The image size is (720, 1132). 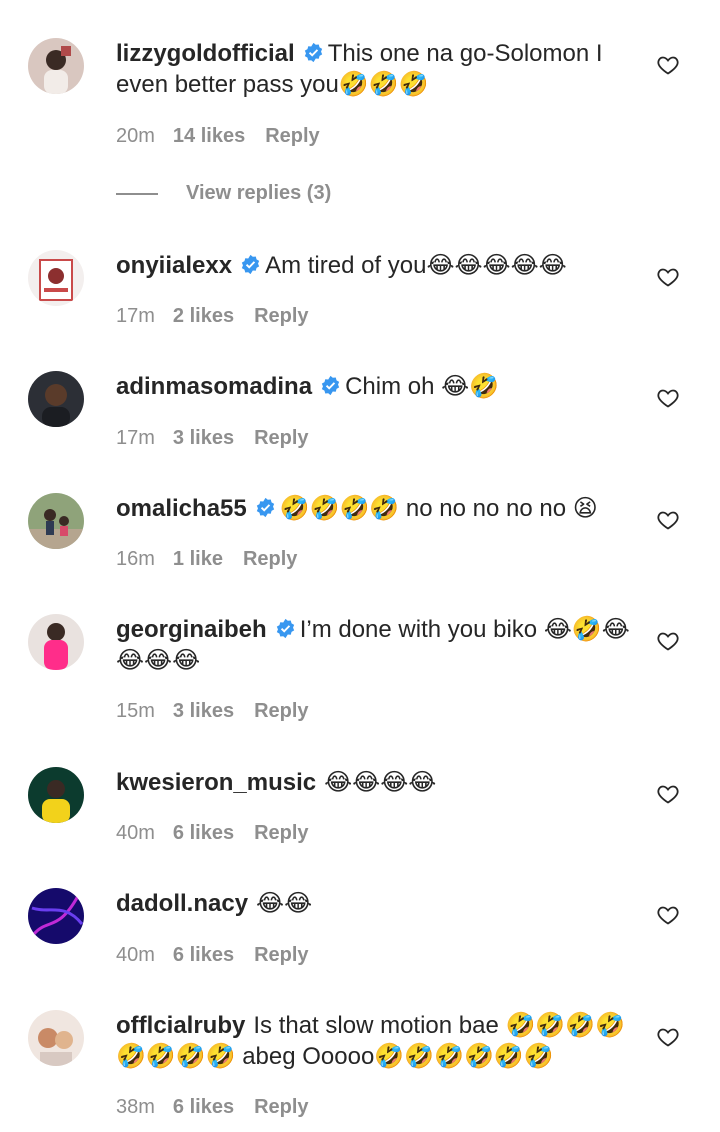 I want to click on divider, so click(x=137, y=193).